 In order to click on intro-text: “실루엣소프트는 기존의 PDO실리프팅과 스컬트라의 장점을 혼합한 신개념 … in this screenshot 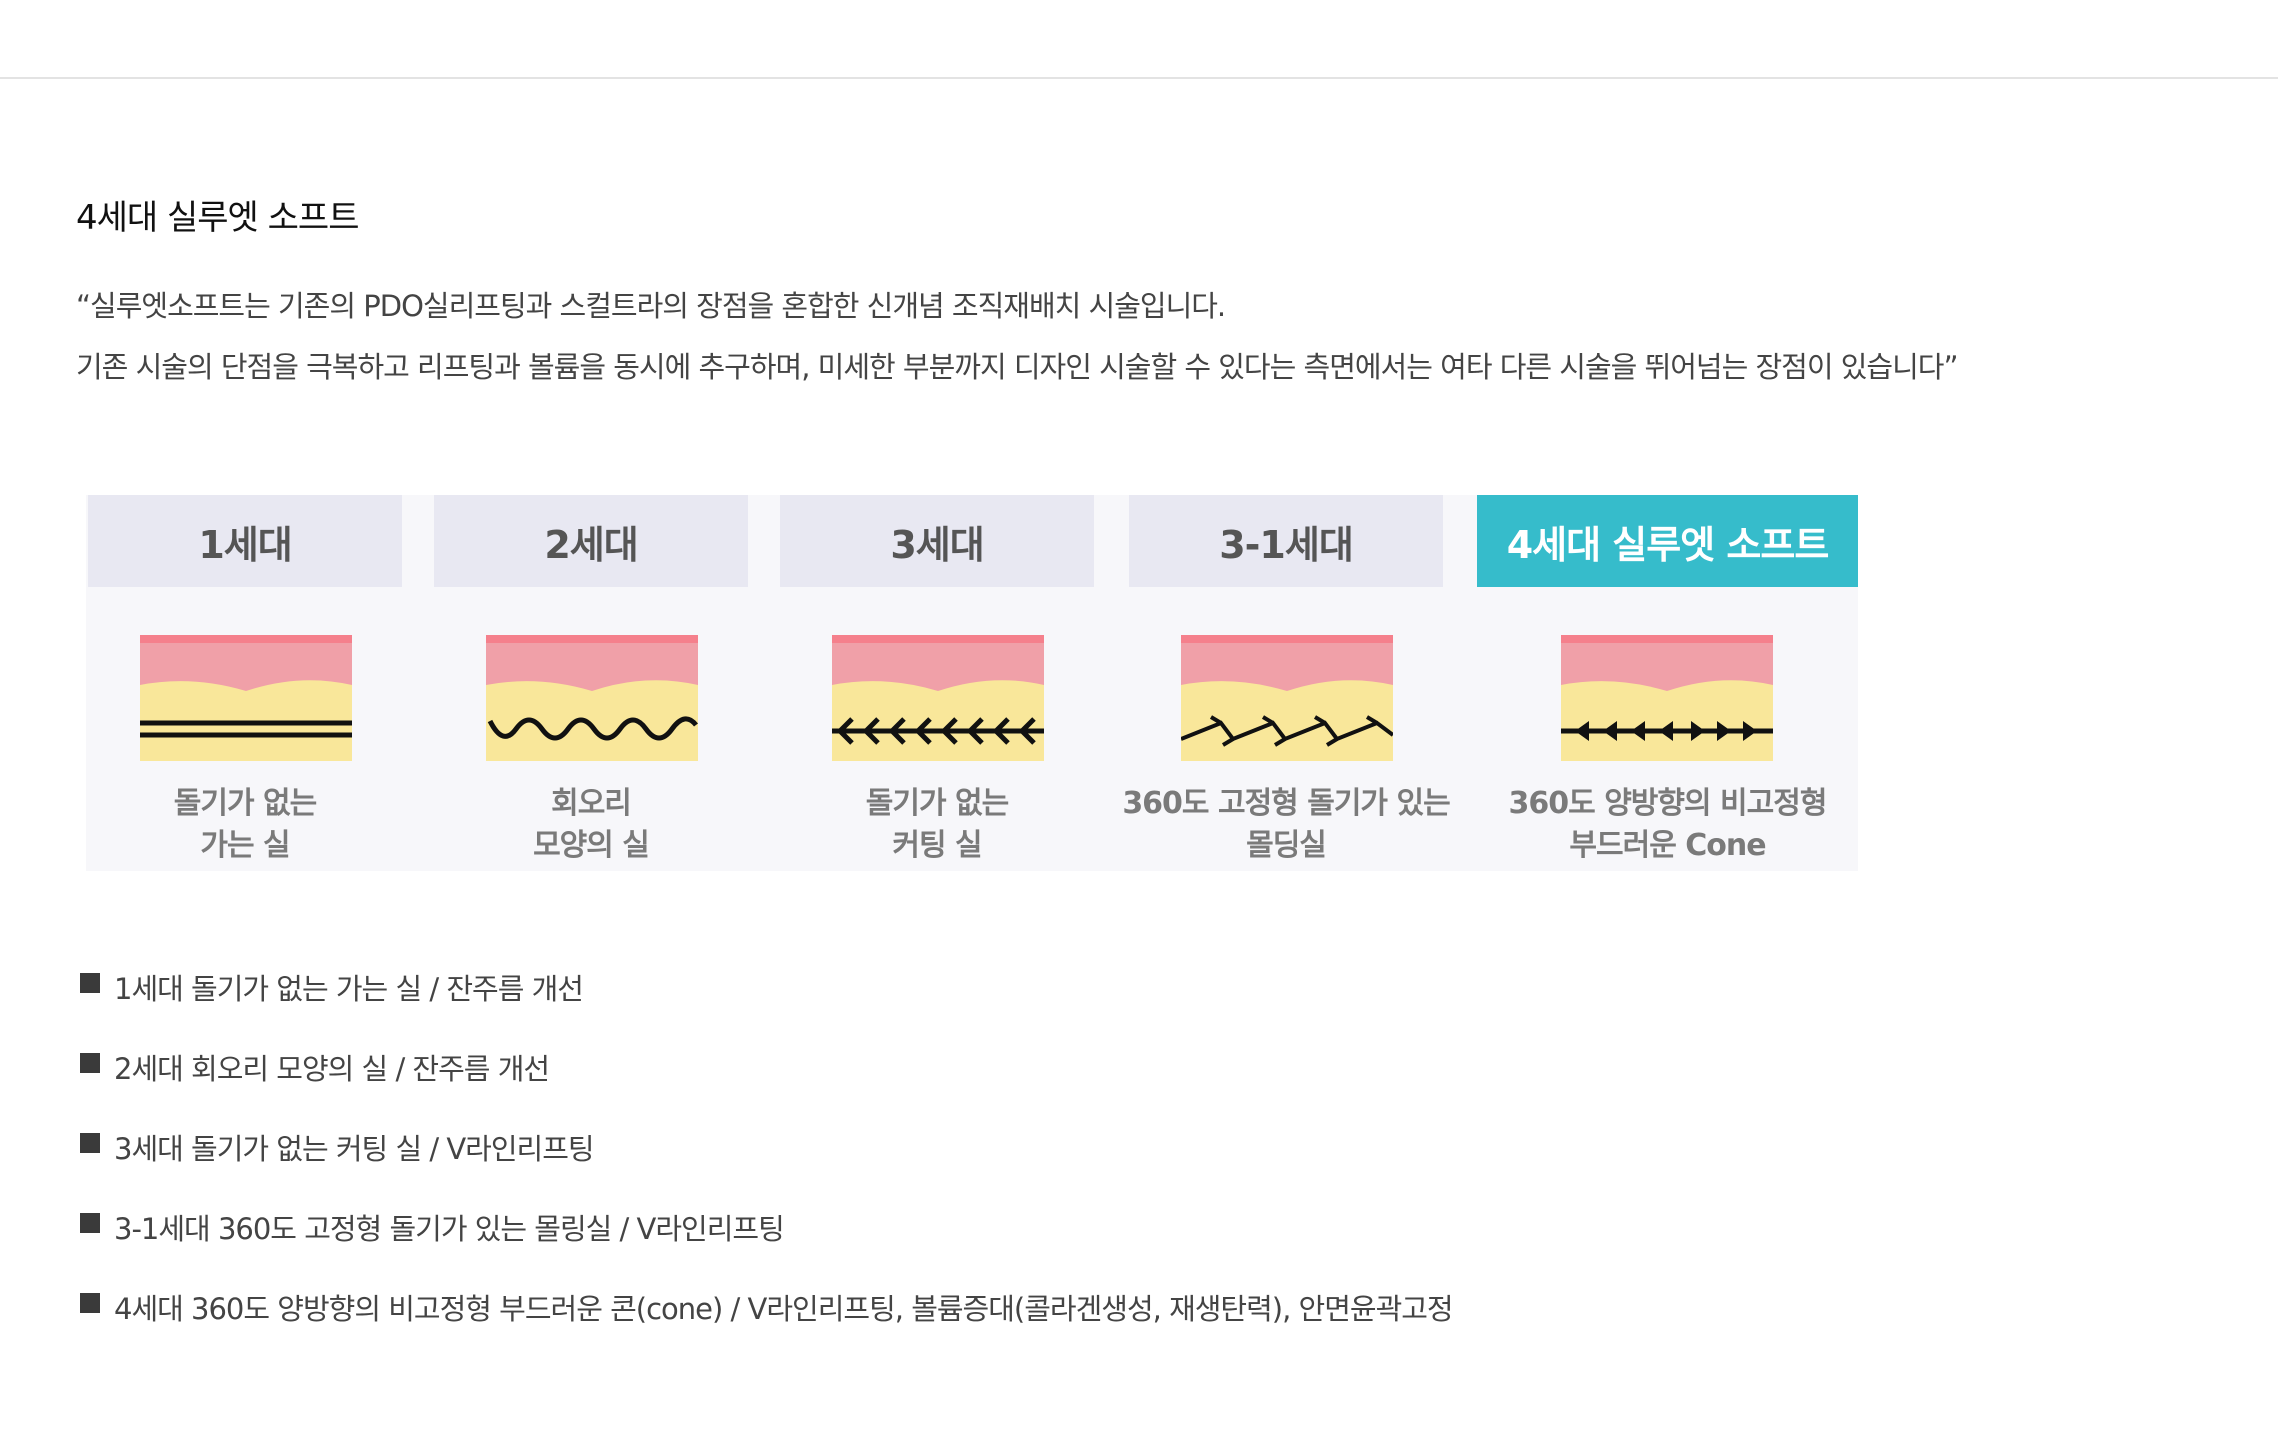, I will do `click(1017, 337)`.